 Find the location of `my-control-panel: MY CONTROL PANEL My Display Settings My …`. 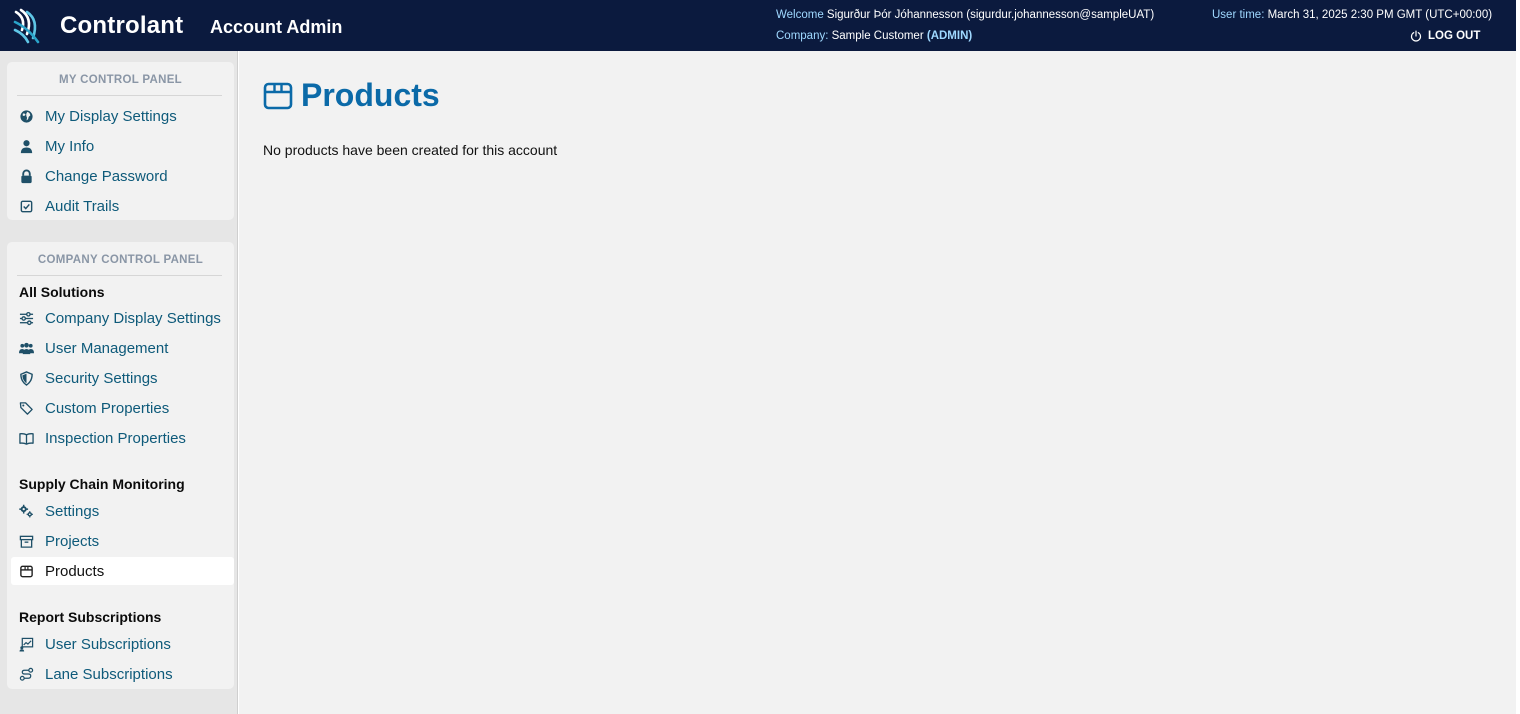

my-control-panel: MY CONTROL PANEL My Display Settings My … is located at coordinates (120, 141).